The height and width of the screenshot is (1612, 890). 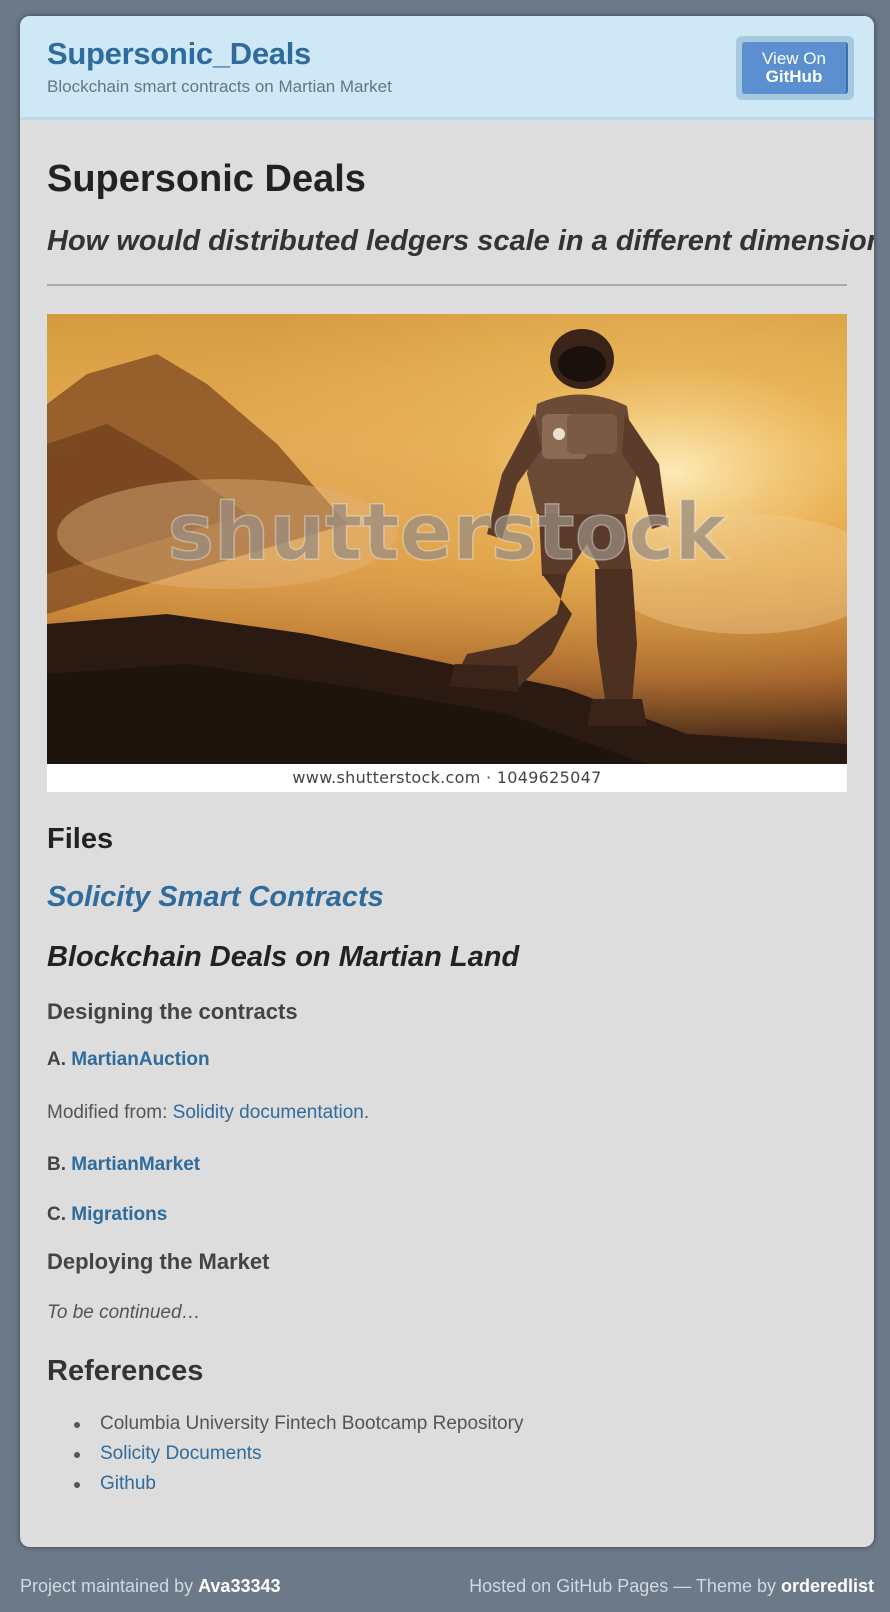 I want to click on solicity-smart-contracts-link: Solicity Smart Contracts, so click(x=215, y=897).